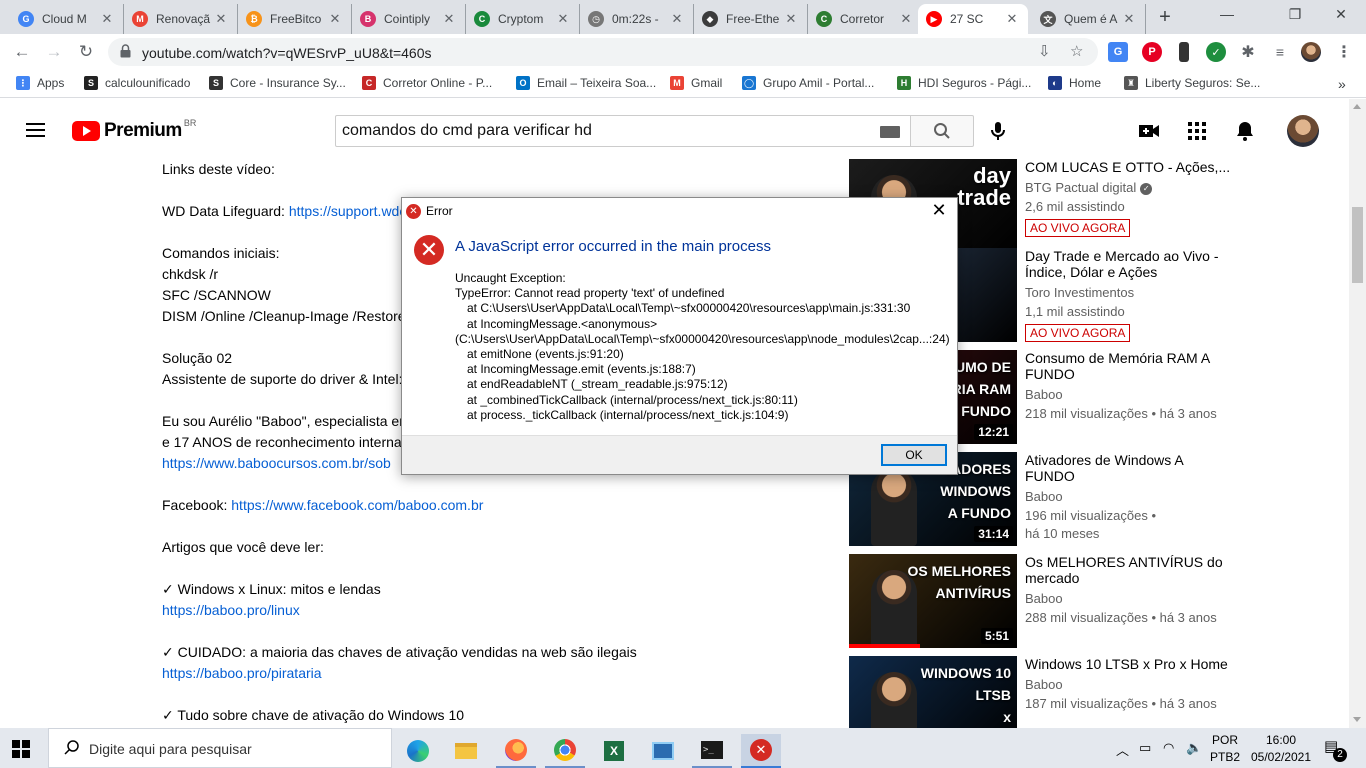 The height and width of the screenshot is (768, 1366). What do you see at coordinates (1149, 131) in the screenshot?
I see `create-video-icon` at bounding box center [1149, 131].